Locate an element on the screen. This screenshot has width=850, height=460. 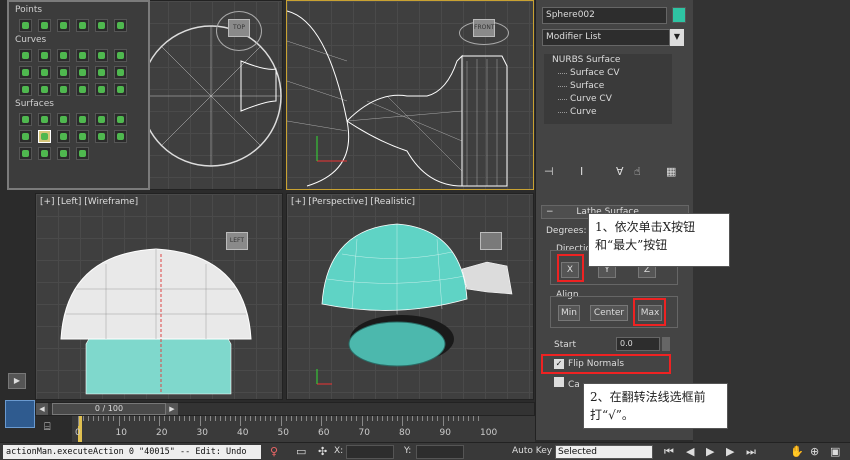
object-name-field: Sphere002 is located at coordinates (604, 15).